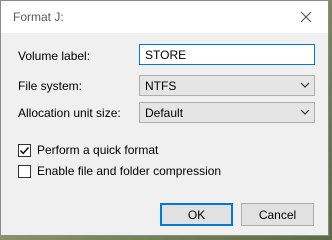 This screenshot has width=332, height=240. I want to click on quick-format-checkbox, so click(24, 150).